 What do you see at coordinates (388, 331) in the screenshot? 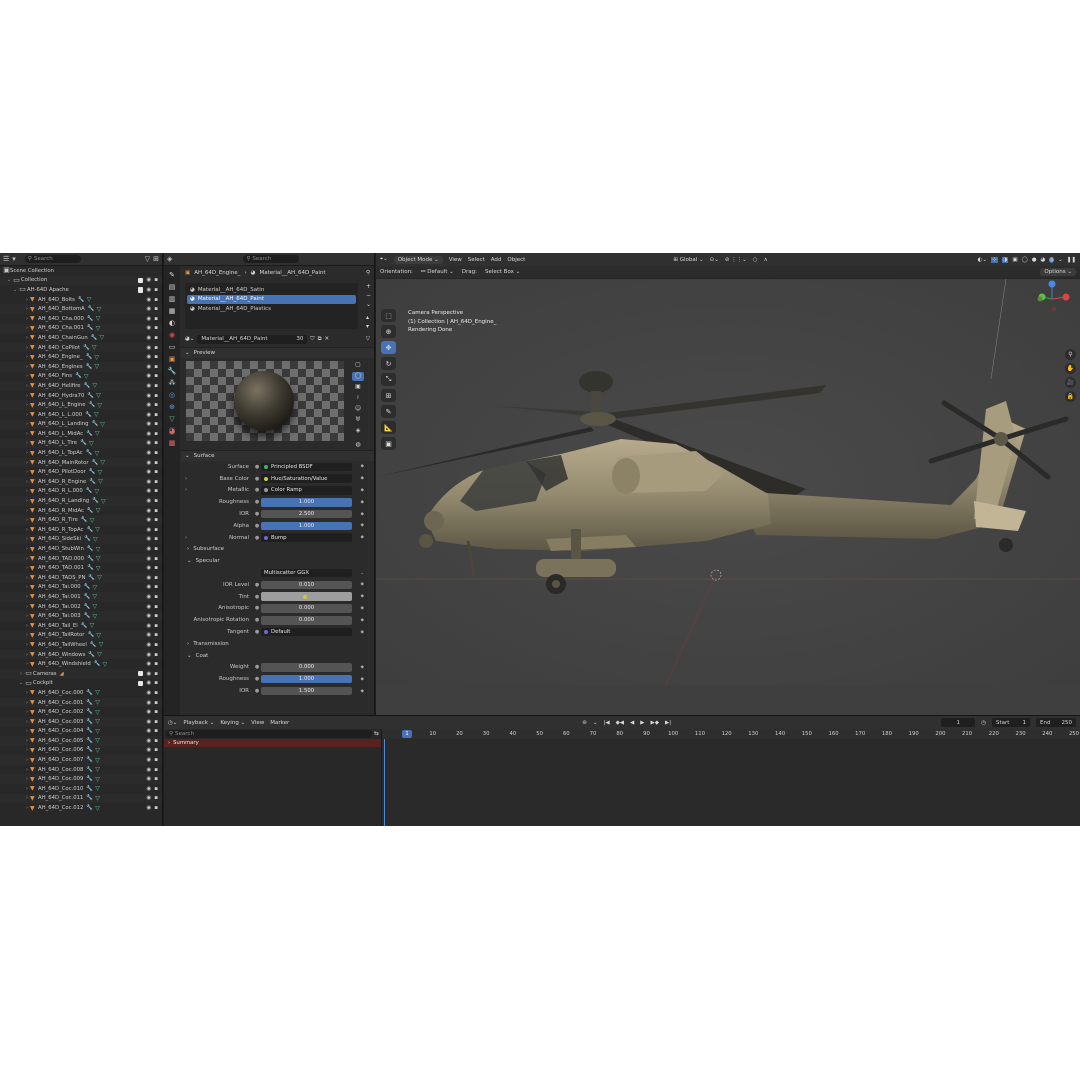
I see `cursor-tool-icon: ⊕` at bounding box center [388, 331].